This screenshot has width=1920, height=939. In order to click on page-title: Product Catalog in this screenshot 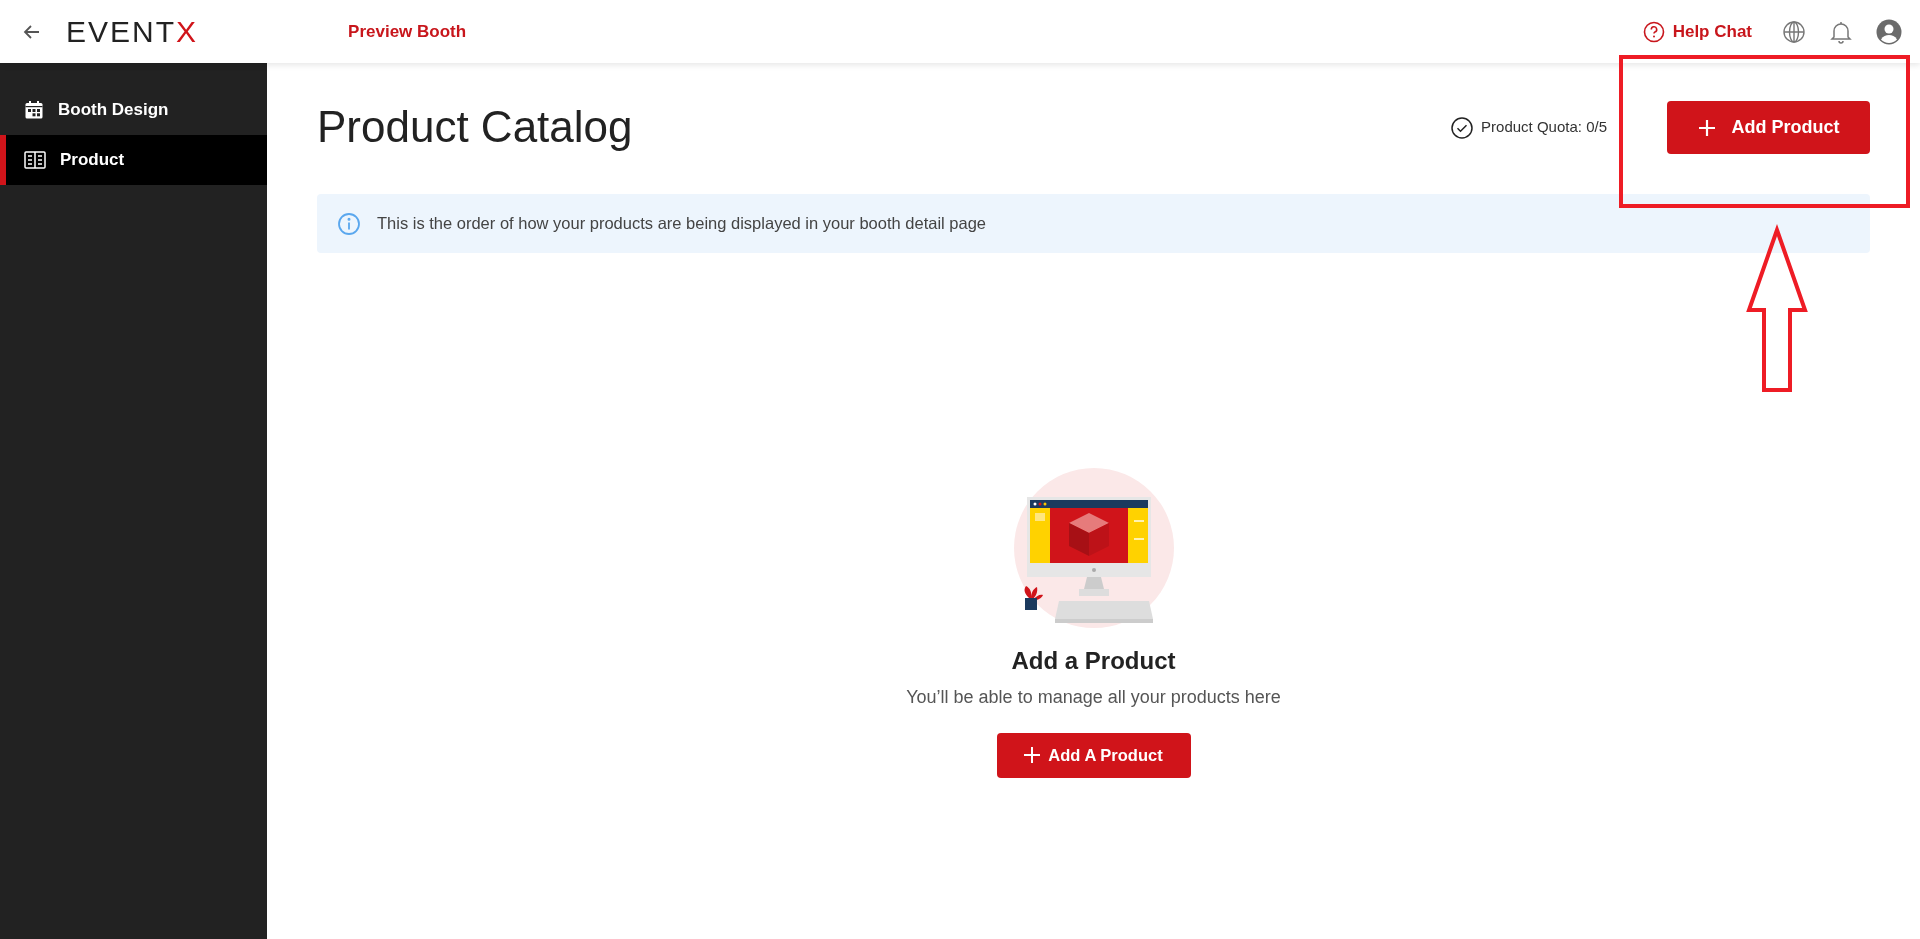, I will do `click(475, 127)`.